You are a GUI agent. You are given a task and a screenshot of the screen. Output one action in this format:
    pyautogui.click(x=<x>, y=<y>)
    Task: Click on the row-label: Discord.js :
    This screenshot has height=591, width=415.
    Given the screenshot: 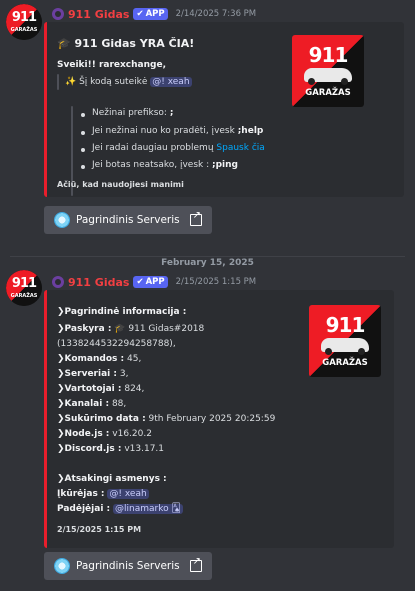 What is the action you would take?
    pyautogui.click(x=93, y=449)
    